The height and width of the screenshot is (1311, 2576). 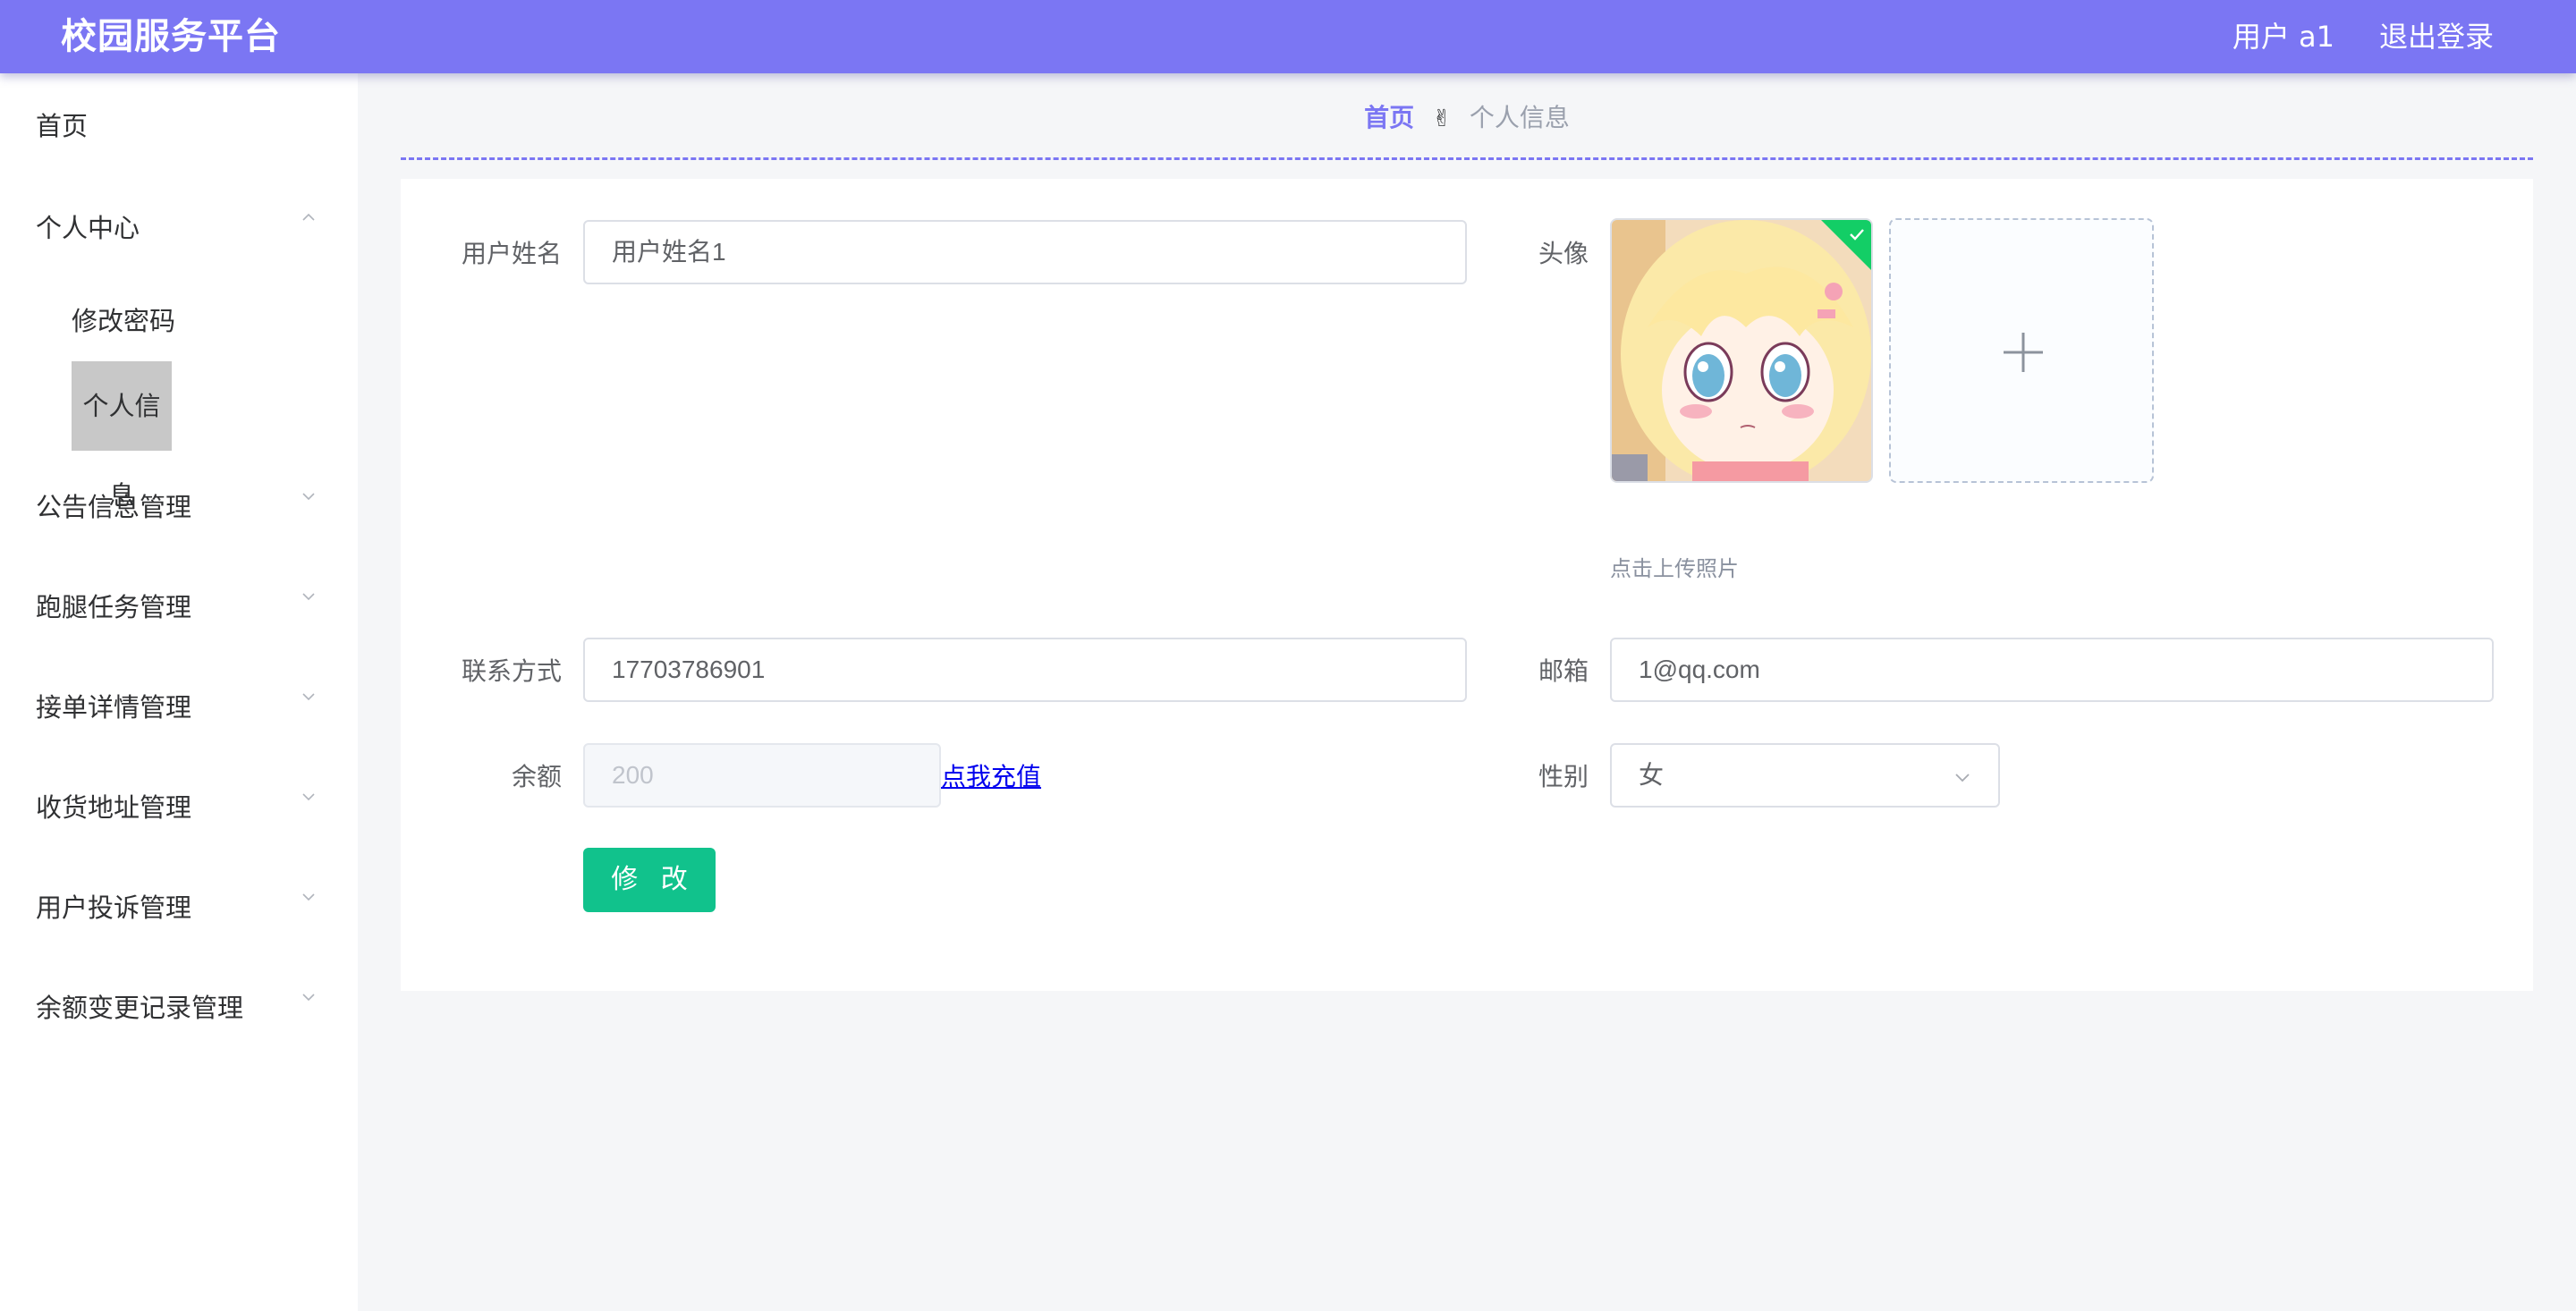 What do you see at coordinates (1652, 775) in the screenshot?
I see `gender-select-value: 女` at bounding box center [1652, 775].